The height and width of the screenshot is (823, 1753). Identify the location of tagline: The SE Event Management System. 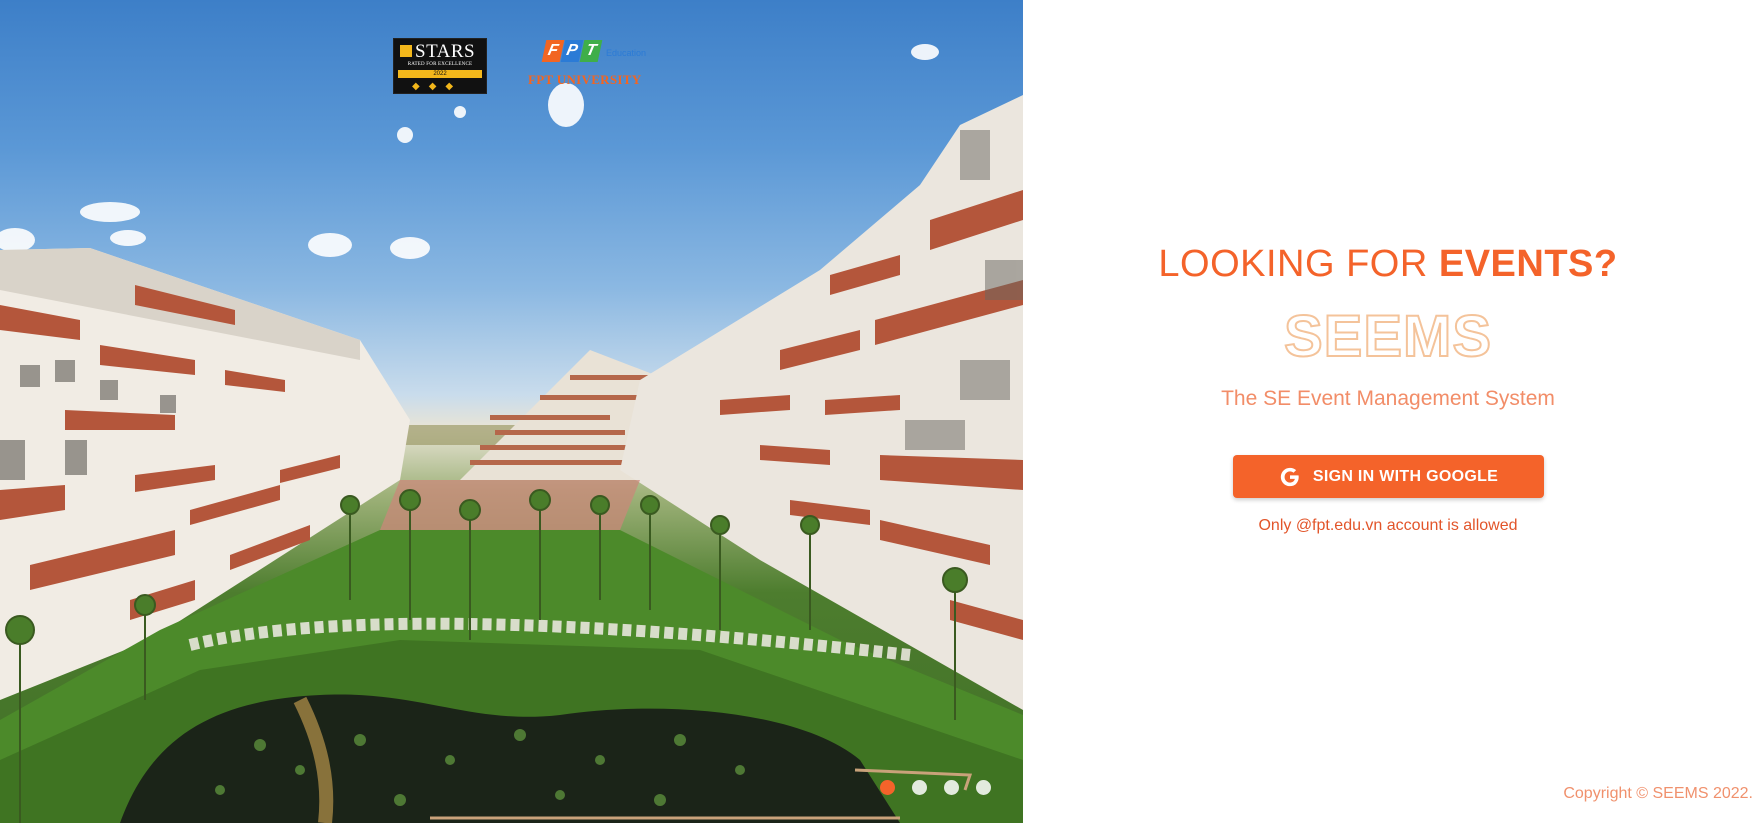
(1388, 398).